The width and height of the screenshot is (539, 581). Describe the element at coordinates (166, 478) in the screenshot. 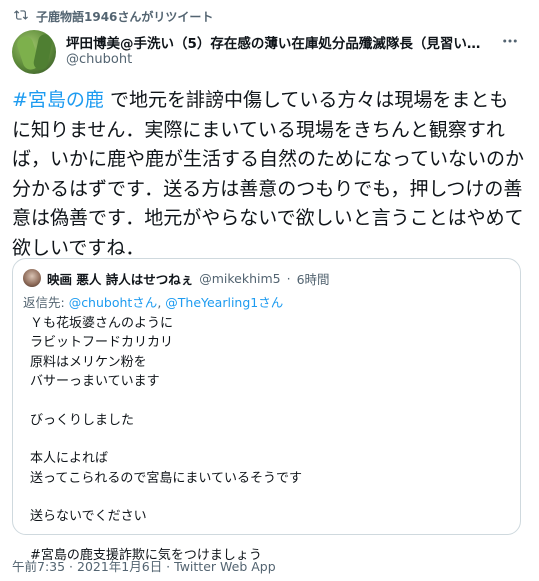

I see `quoted-line: 送ってこられるので宮島にまいているそうです` at that location.